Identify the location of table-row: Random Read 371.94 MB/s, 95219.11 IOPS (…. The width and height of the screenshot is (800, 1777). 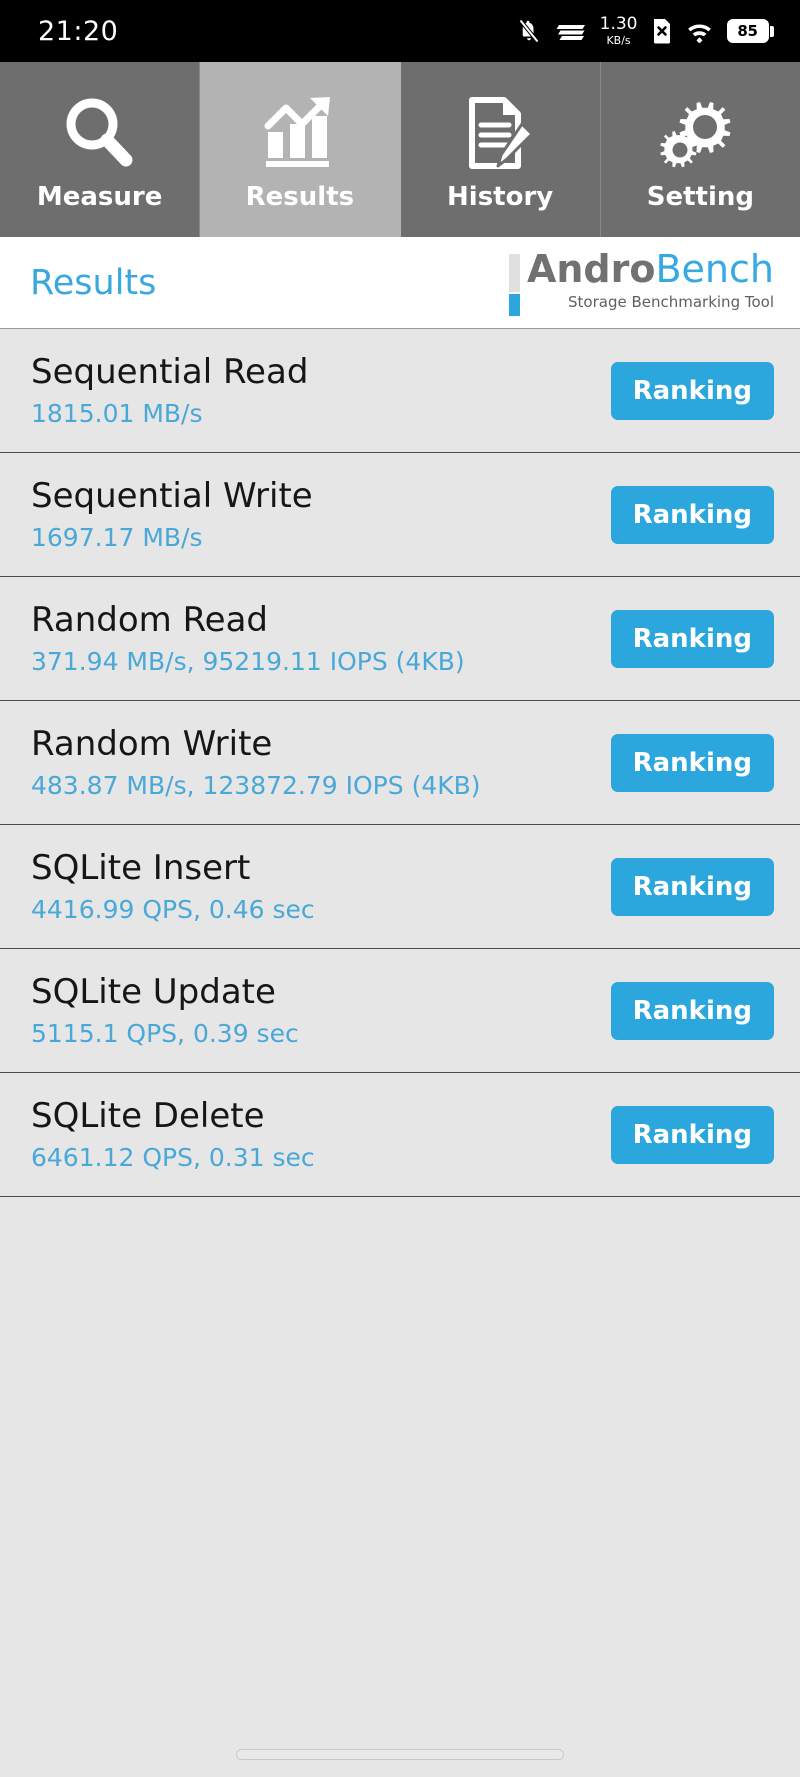
(400, 639).